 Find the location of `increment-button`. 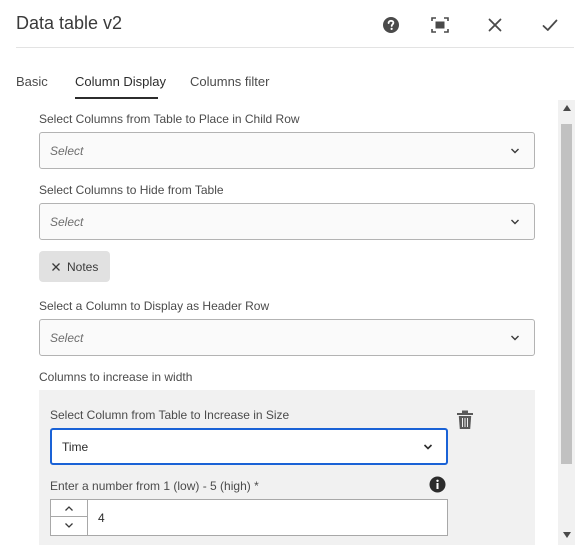

increment-button is located at coordinates (69, 508).